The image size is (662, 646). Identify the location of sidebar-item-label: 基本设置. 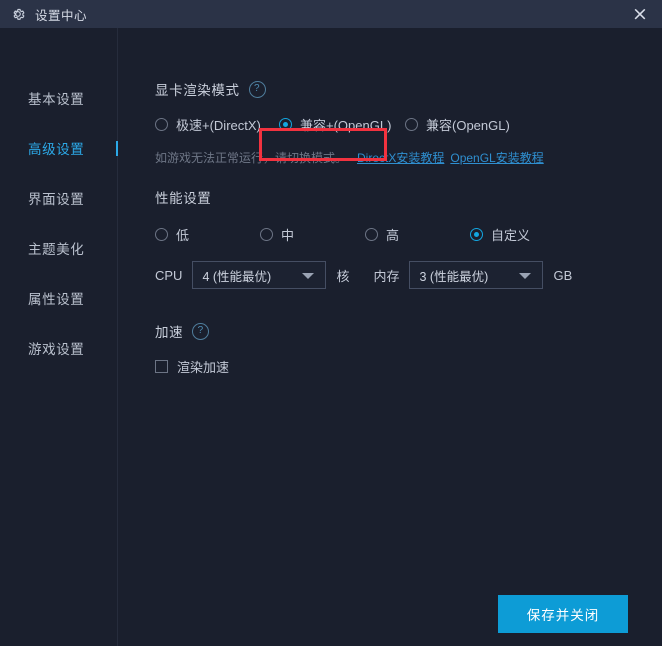
(56, 99).